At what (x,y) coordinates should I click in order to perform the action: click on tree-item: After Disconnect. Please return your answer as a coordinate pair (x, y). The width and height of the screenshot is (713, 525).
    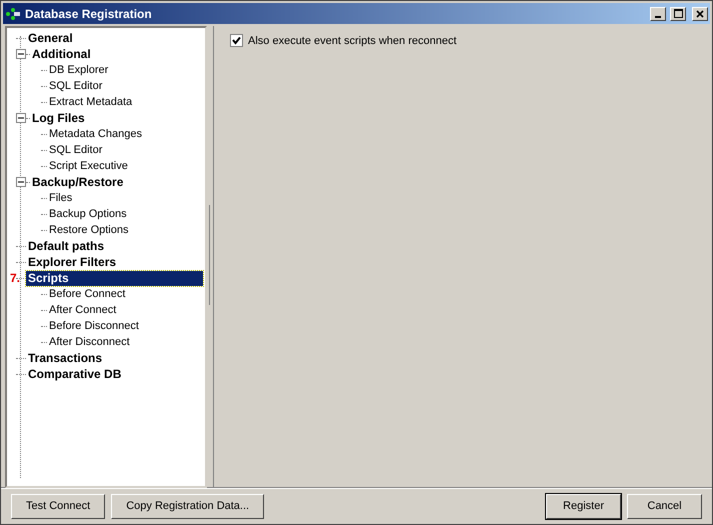
    Looking at the image, I should click on (89, 342).